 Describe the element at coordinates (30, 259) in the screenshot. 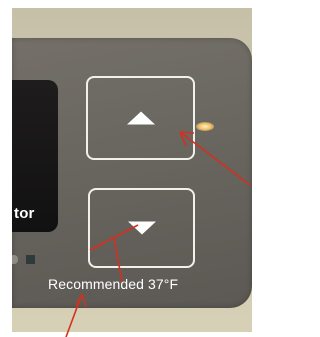

I see `status-indicator` at that location.